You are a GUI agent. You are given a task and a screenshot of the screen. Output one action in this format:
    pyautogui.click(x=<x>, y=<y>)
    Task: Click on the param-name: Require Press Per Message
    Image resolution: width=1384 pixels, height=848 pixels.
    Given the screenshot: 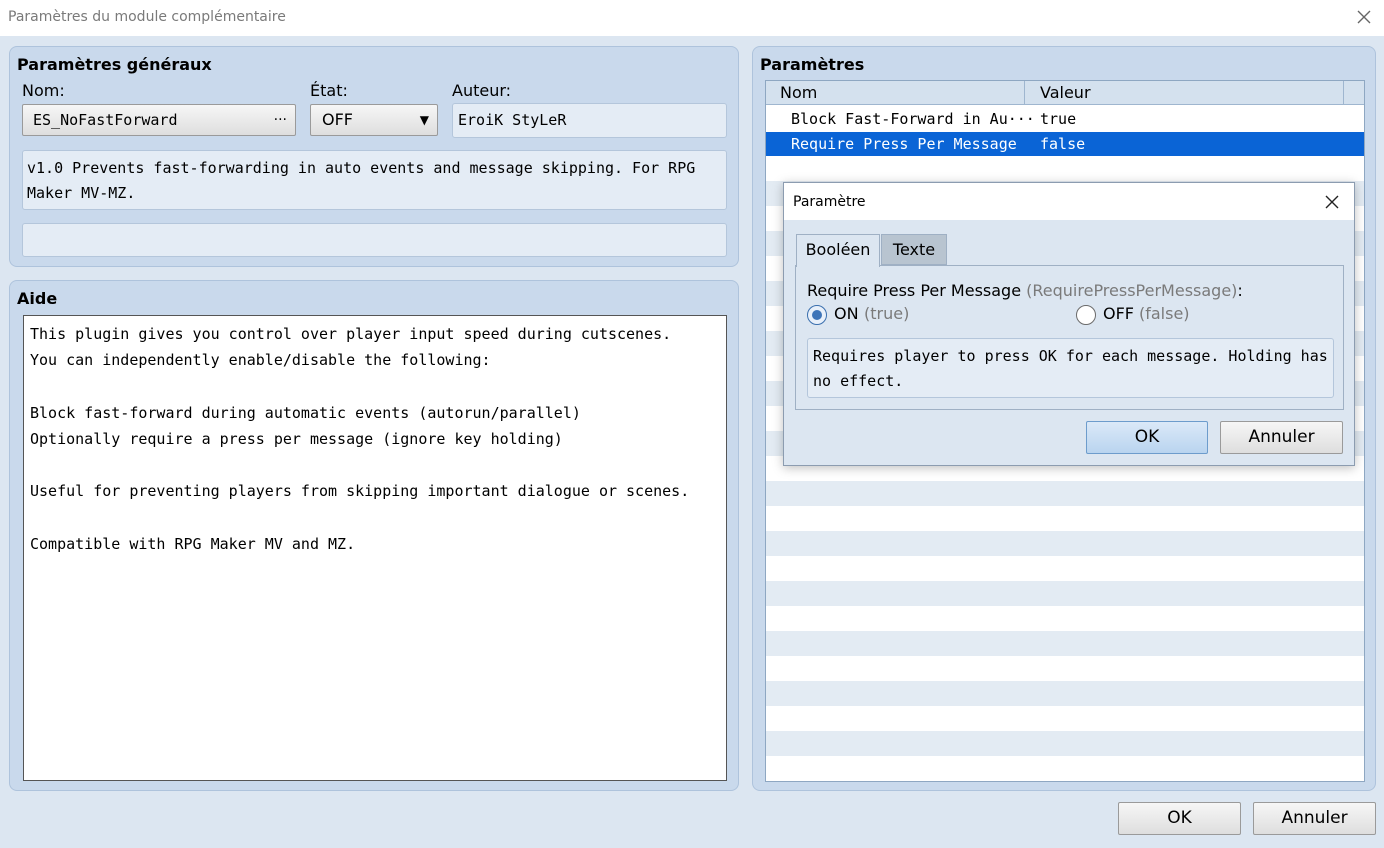 What is the action you would take?
    pyautogui.click(x=904, y=144)
    